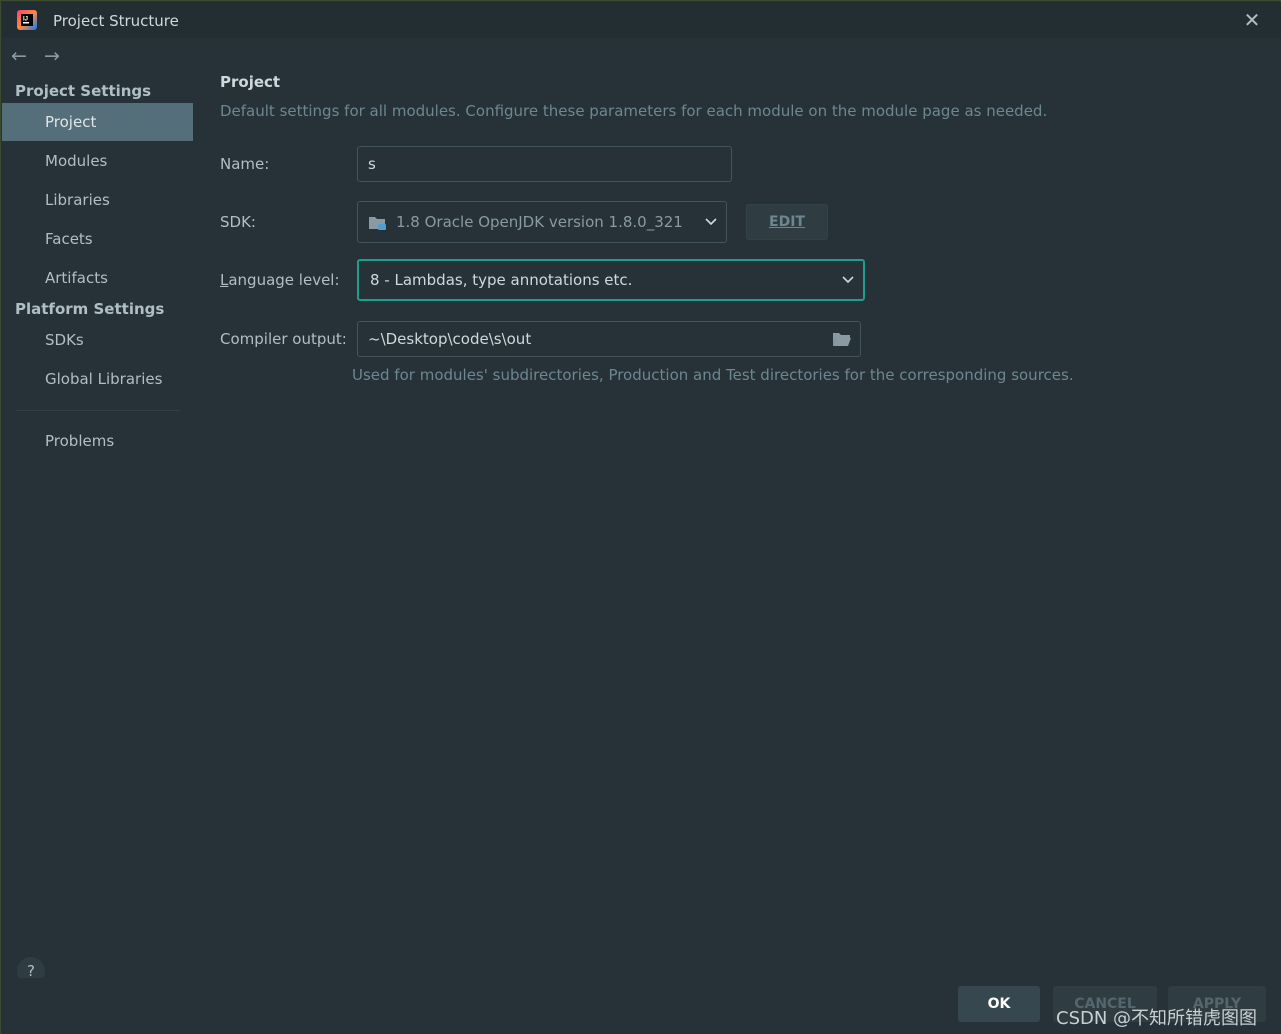 This screenshot has height=1034, width=1281. What do you see at coordinates (250, 82) in the screenshot?
I see `page-title: Project` at bounding box center [250, 82].